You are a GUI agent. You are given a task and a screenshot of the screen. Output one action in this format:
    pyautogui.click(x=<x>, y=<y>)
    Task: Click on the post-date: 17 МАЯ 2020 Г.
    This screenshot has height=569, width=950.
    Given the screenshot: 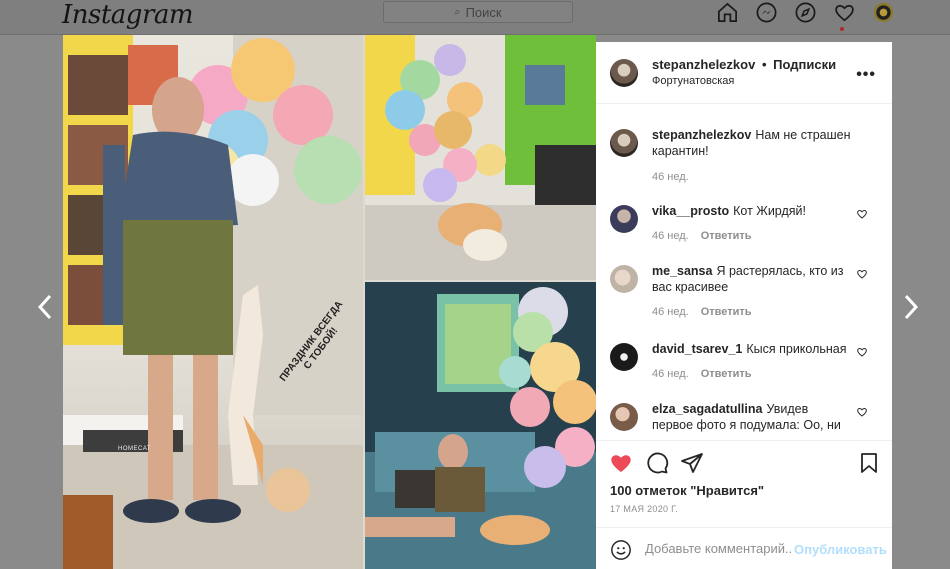 What is the action you would take?
    pyautogui.click(x=644, y=509)
    